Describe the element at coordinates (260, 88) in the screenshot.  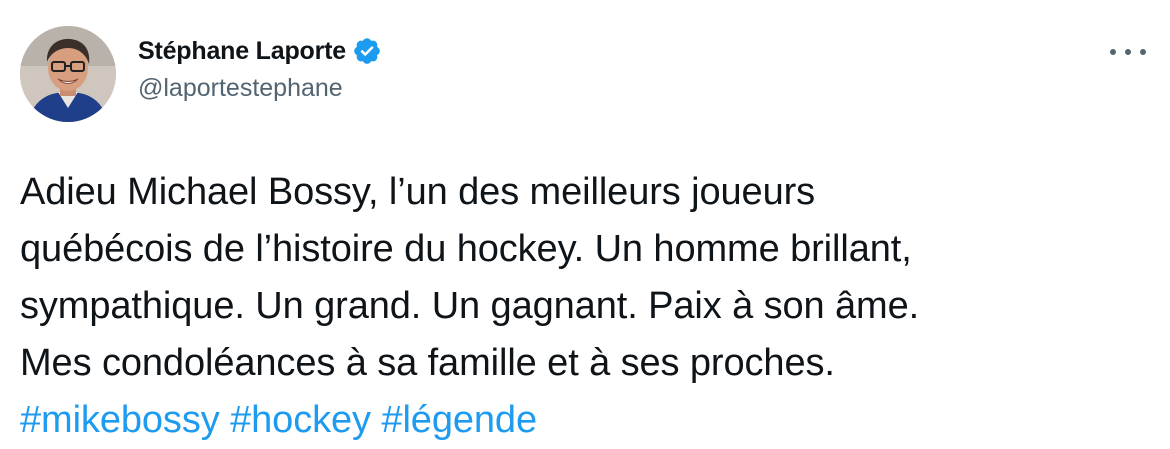
I see `author-handle: @laportestephane` at that location.